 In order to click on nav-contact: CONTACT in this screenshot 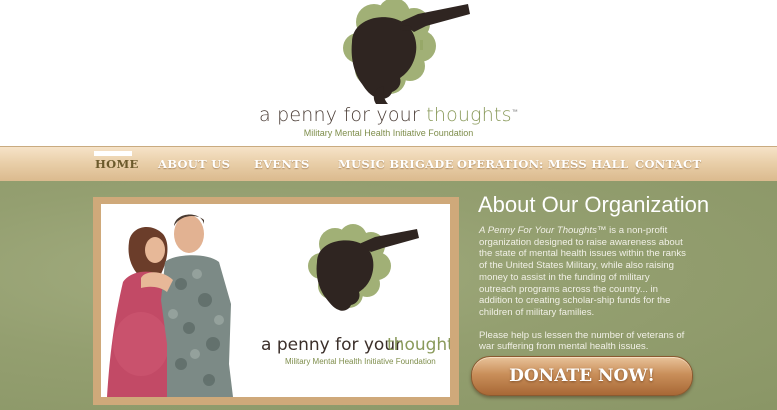, I will do `click(668, 164)`.